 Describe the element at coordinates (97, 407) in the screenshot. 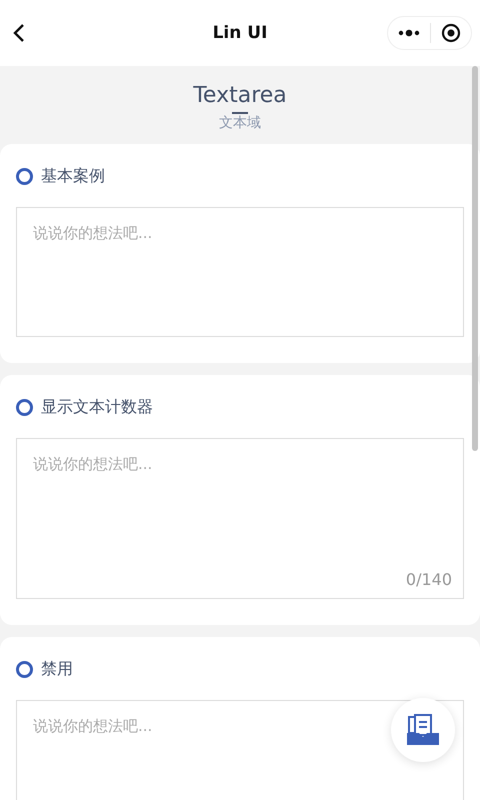

I see `section-title: 显示文本计数器` at that location.